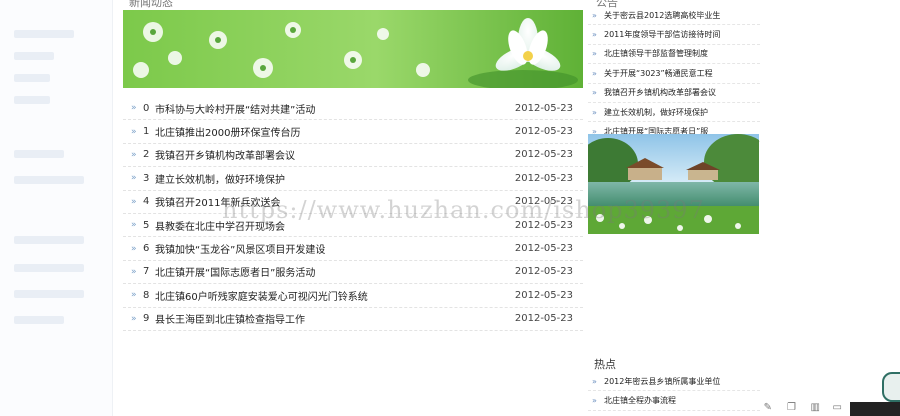 The image size is (900, 416). What do you see at coordinates (825, 407) in the screenshot?
I see `bottom-tray: ✎ ❐ ▥ ▭` at bounding box center [825, 407].